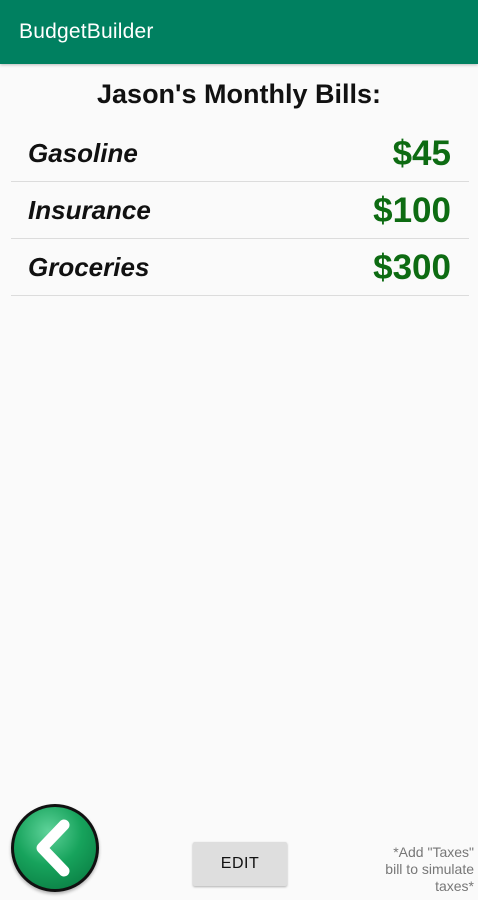 The height and width of the screenshot is (900, 478). What do you see at coordinates (83, 153) in the screenshot?
I see `bill-name: Gasoline` at bounding box center [83, 153].